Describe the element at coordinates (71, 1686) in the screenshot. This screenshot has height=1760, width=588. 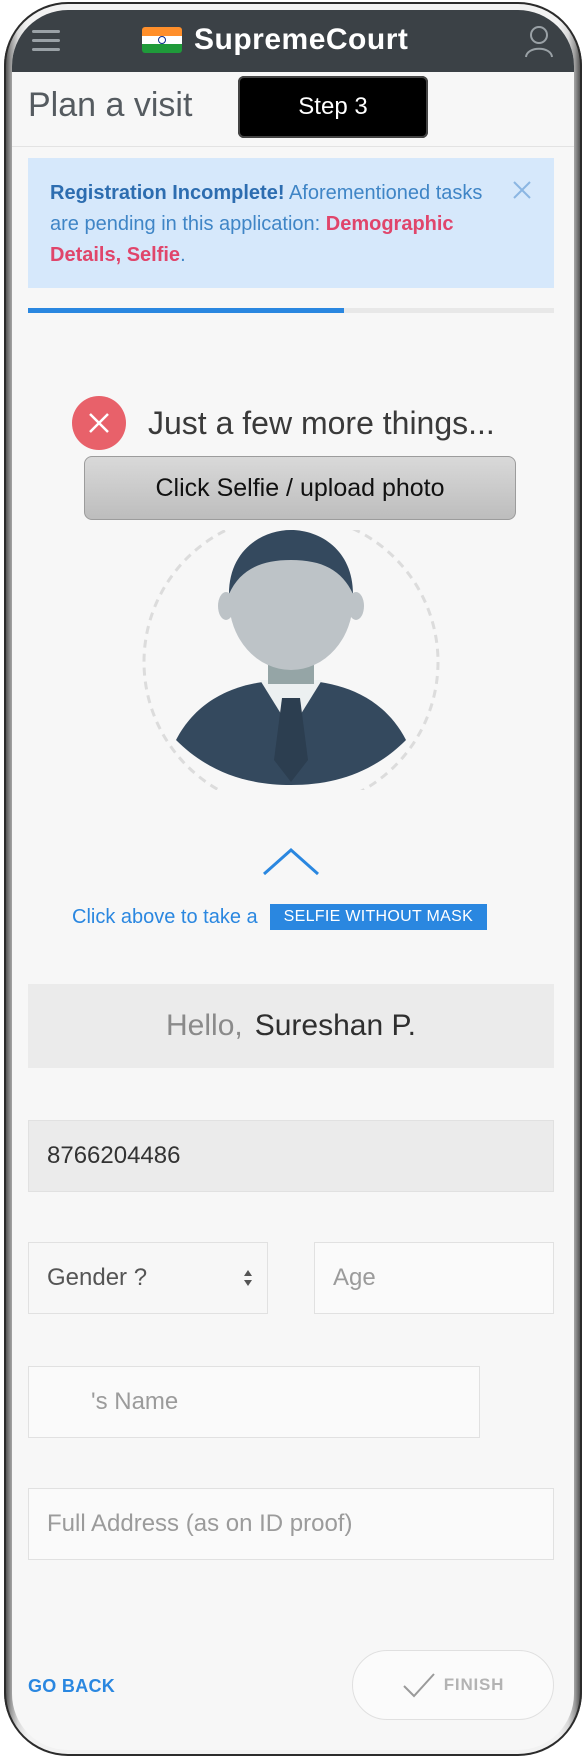
I see `go-back-link: GO BACK` at that location.